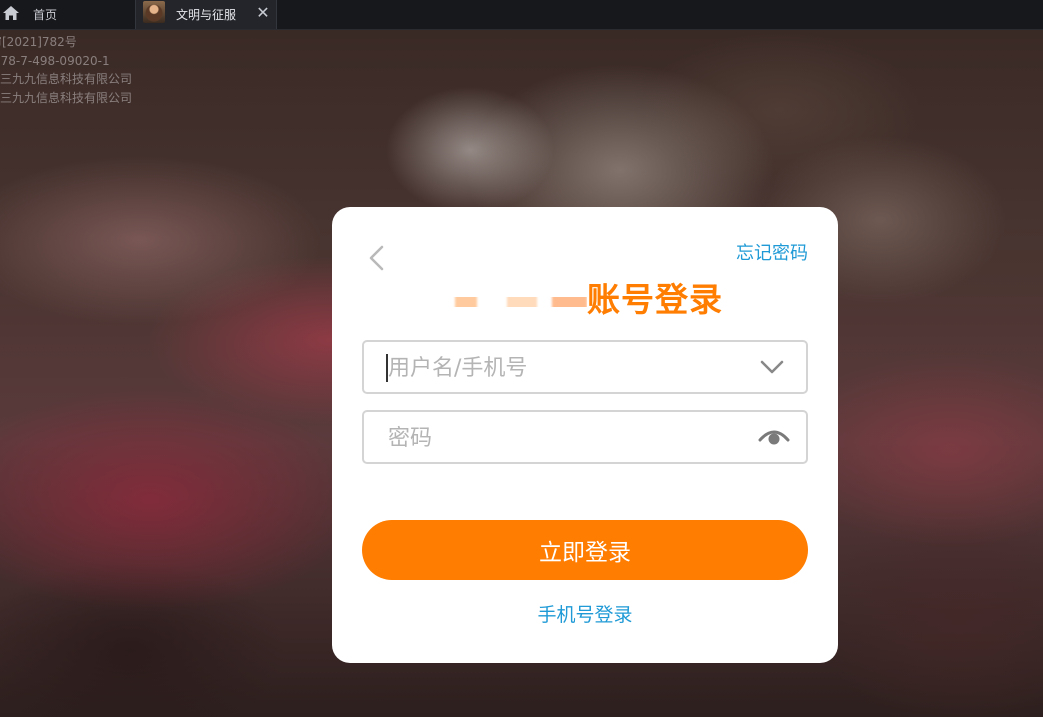 The image size is (1043, 717). Describe the element at coordinates (45, 15) in the screenshot. I see `tab-home-label: 首页` at that location.